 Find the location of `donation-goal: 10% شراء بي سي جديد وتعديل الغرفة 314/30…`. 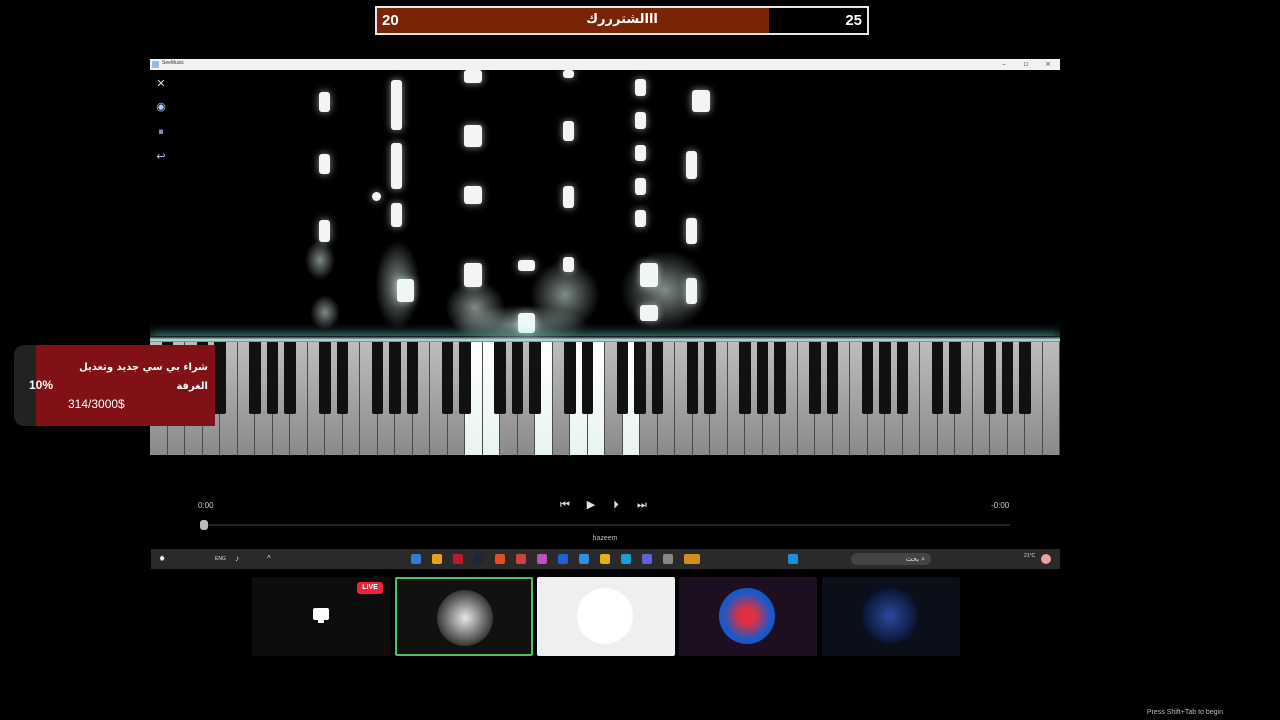

donation-goal: 10% شراء بي سي جديد وتعديل الغرفة 314/30… is located at coordinates (114, 385).